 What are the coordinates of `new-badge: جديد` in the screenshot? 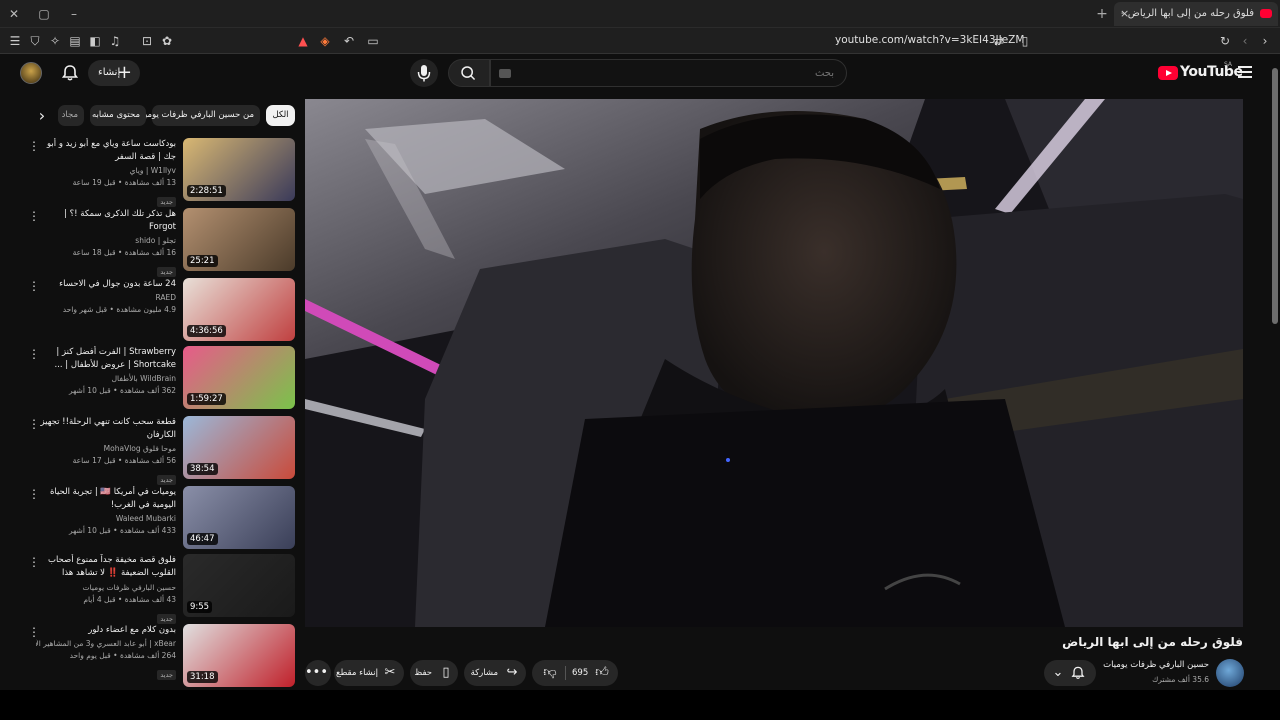 It's located at (166, 675).